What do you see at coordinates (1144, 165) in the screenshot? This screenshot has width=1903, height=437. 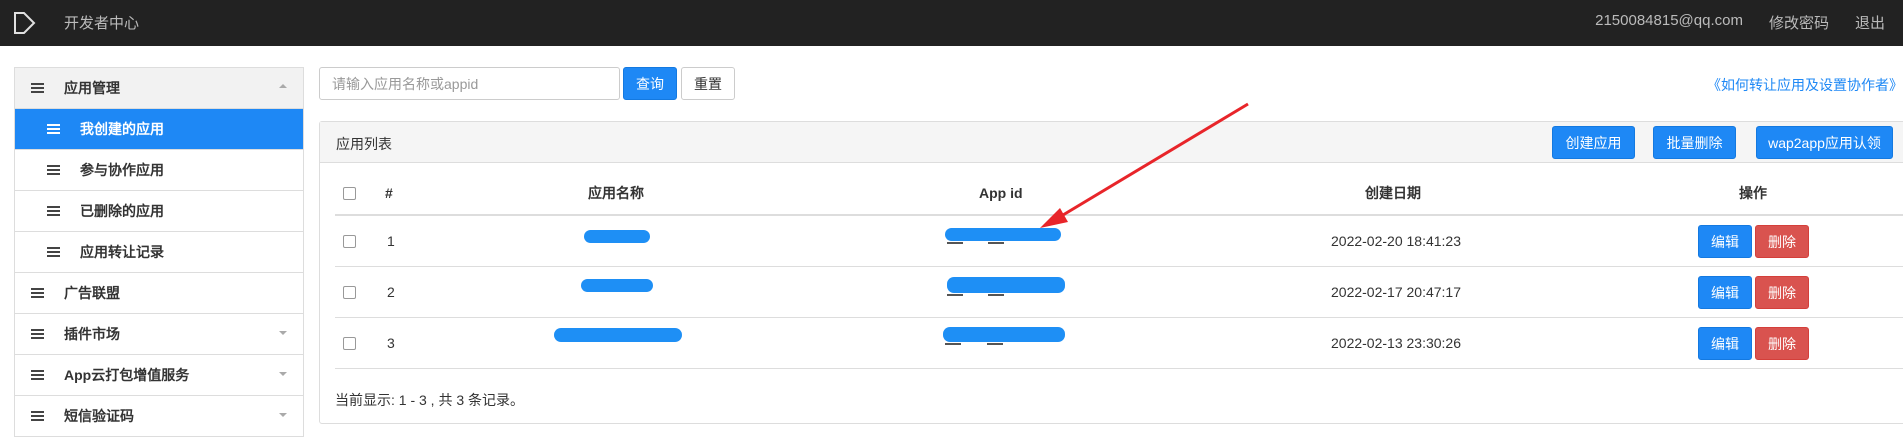 I see `annotation-arrow-icon` at bounding box center [1144, 165].